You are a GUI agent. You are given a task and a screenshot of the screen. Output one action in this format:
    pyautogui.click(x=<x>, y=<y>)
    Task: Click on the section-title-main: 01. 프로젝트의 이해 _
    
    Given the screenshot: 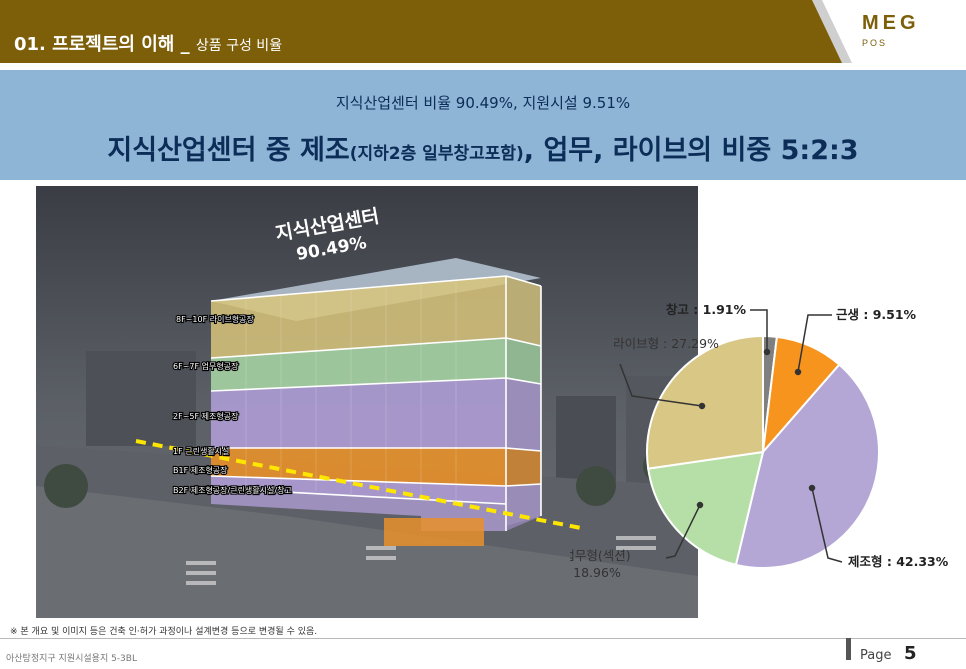 What is the action you would take?
    pyautogui.click(x=102, y=44)
    